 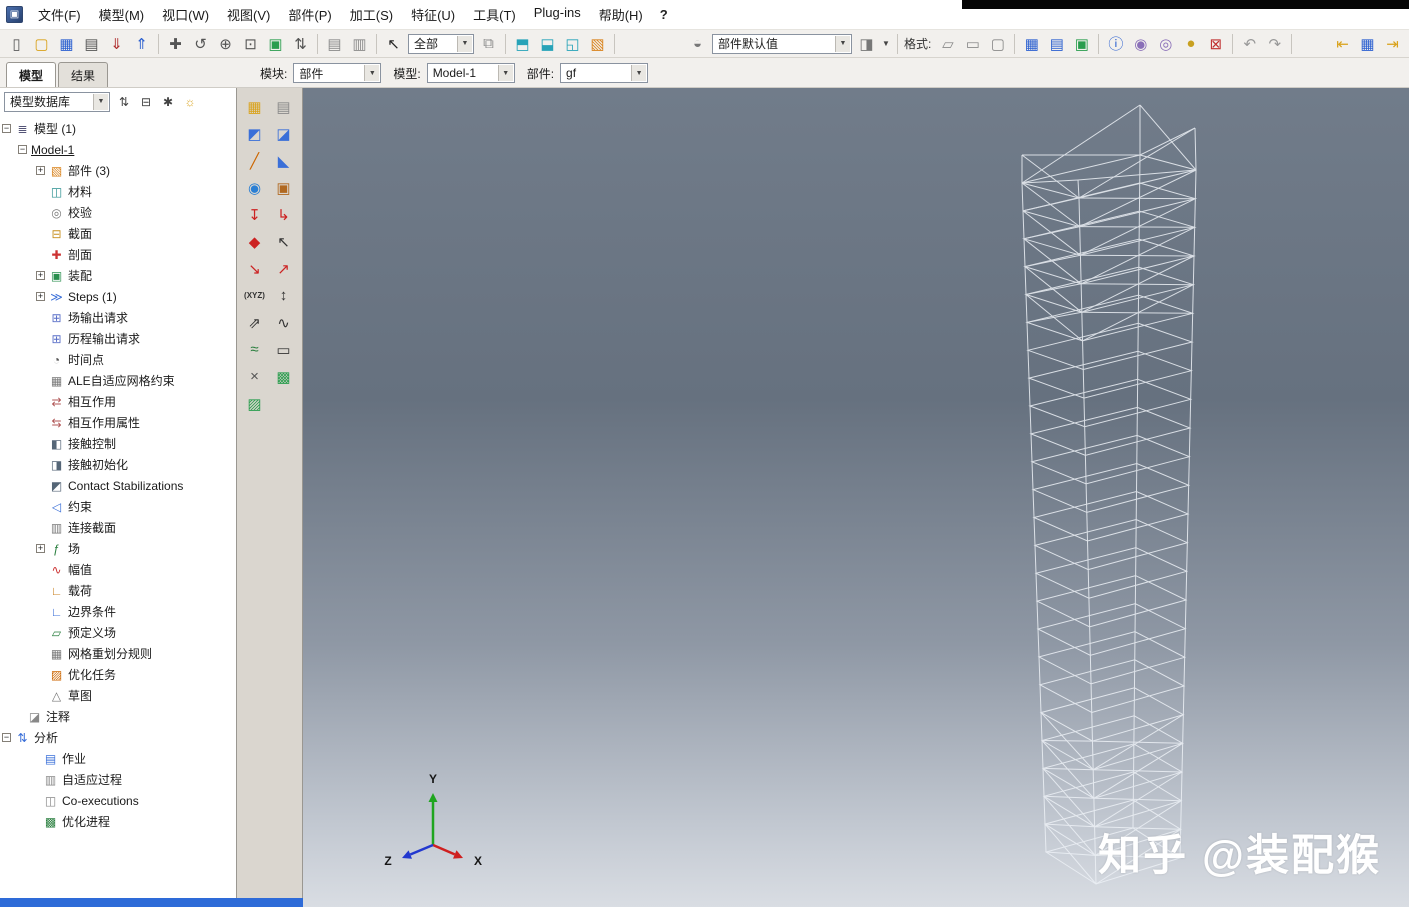 What do you see at coordinates (118, 632) in the screenshot?
I see `tree-item: ▱ 预定义场` at bounding box center [118, 632].